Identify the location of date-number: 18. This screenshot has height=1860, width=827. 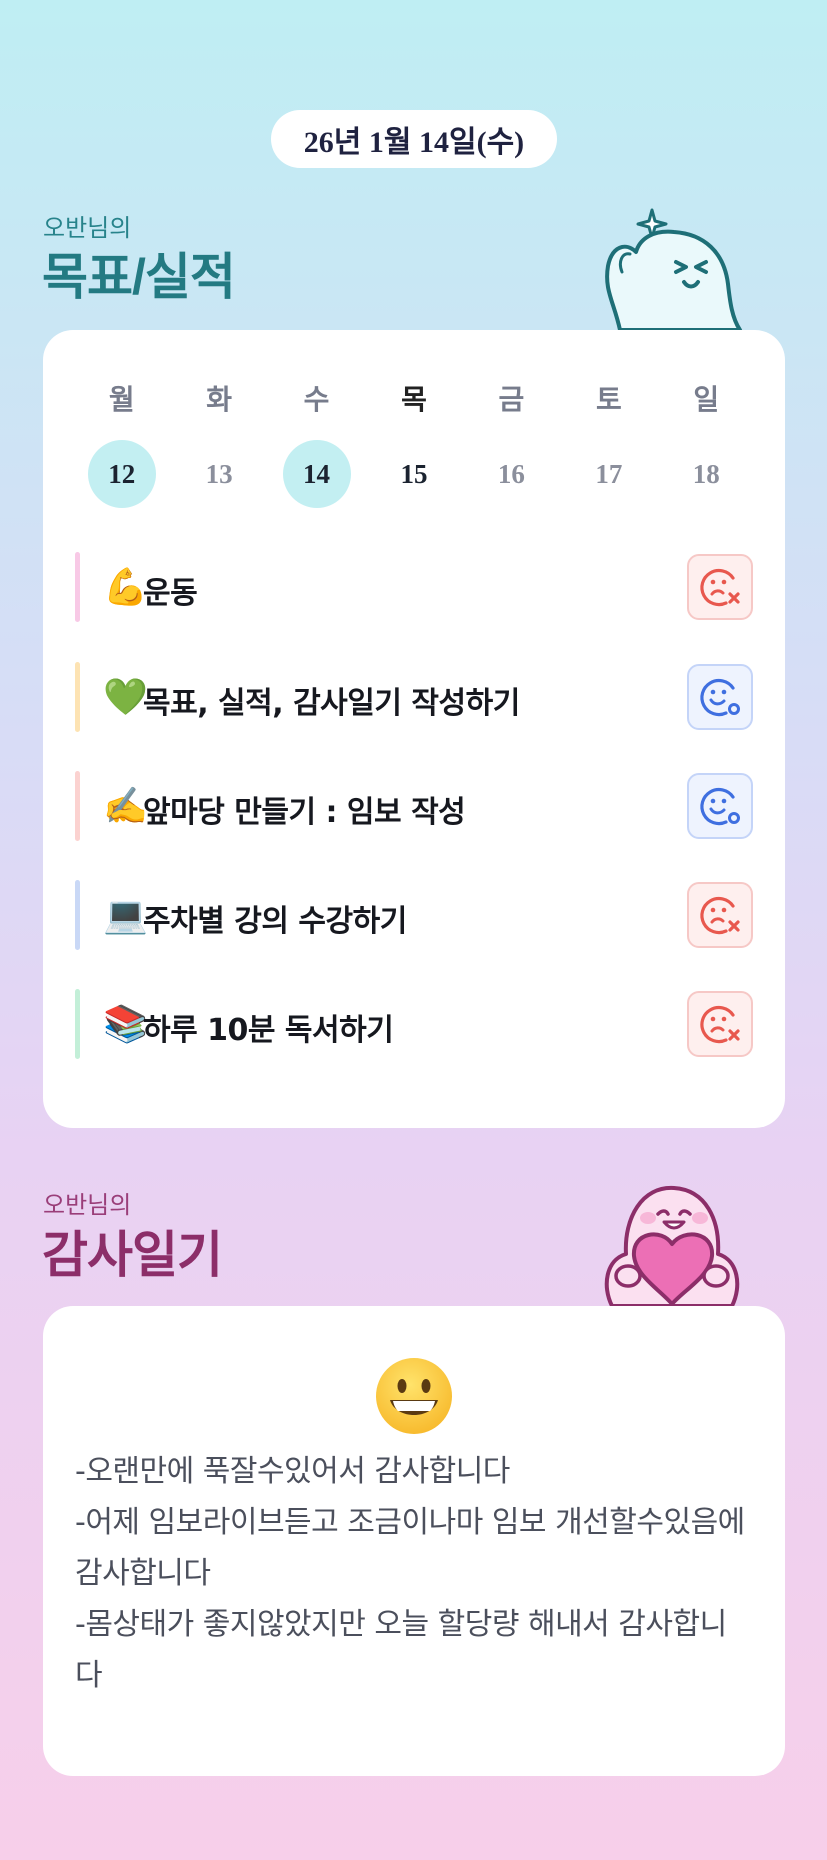
(706, 473).